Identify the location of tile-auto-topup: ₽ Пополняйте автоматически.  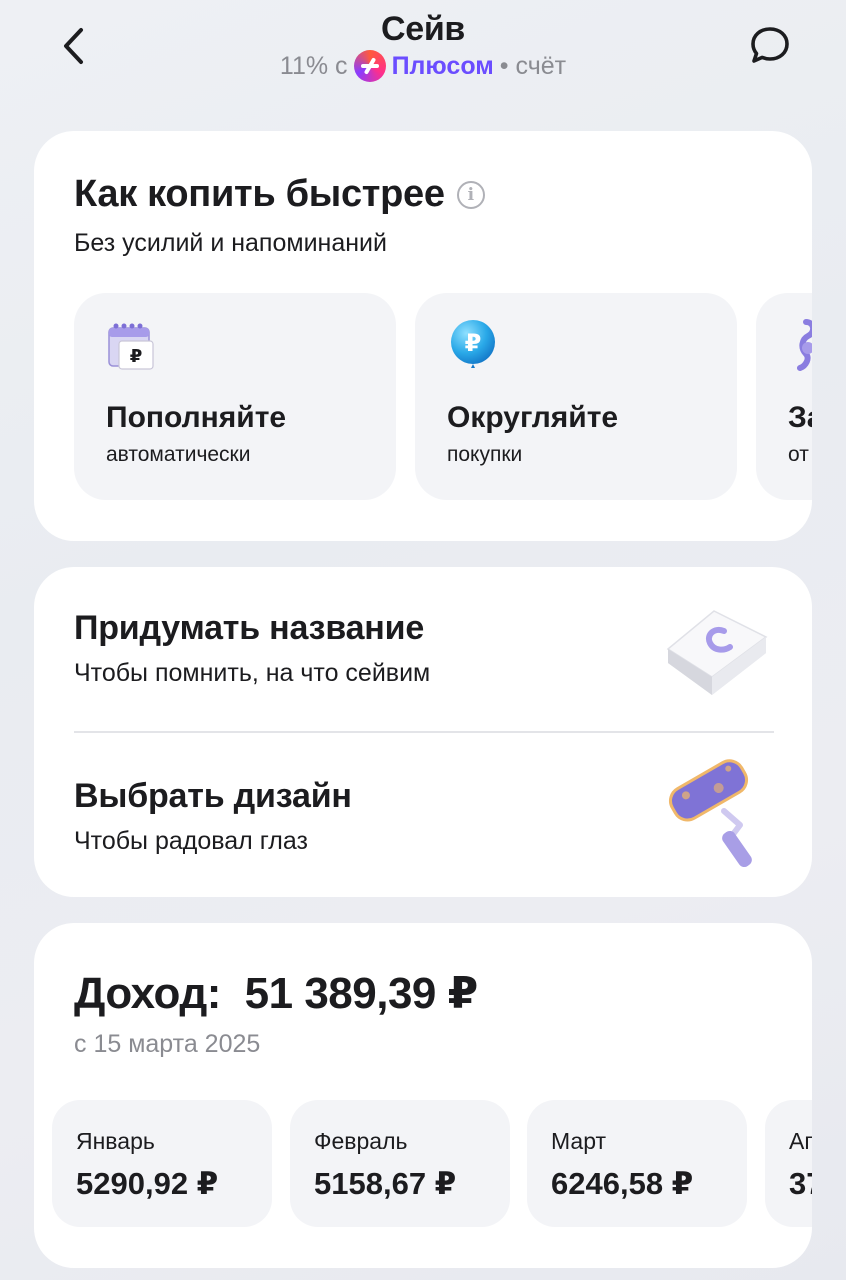
(235, 396).